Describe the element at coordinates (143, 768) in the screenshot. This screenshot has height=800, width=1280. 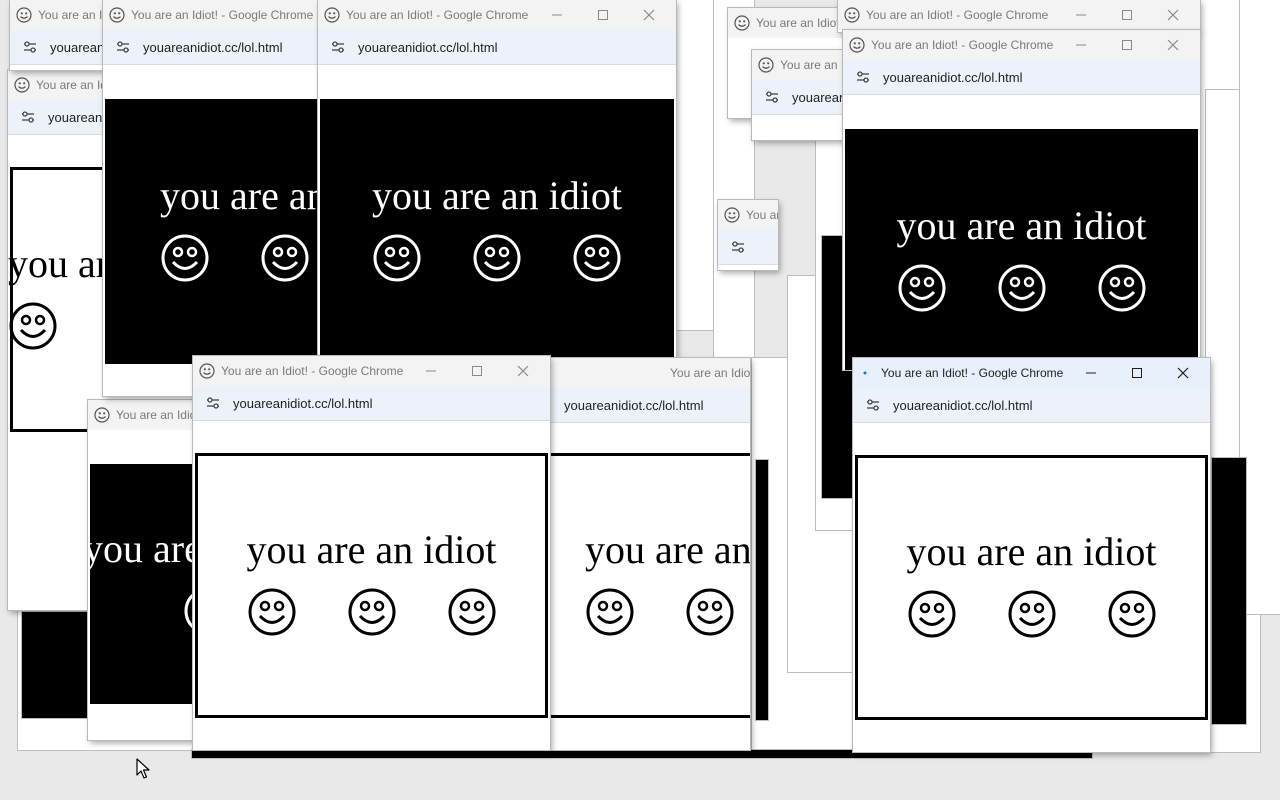
I see `mouse-cursor-icon` at that location.